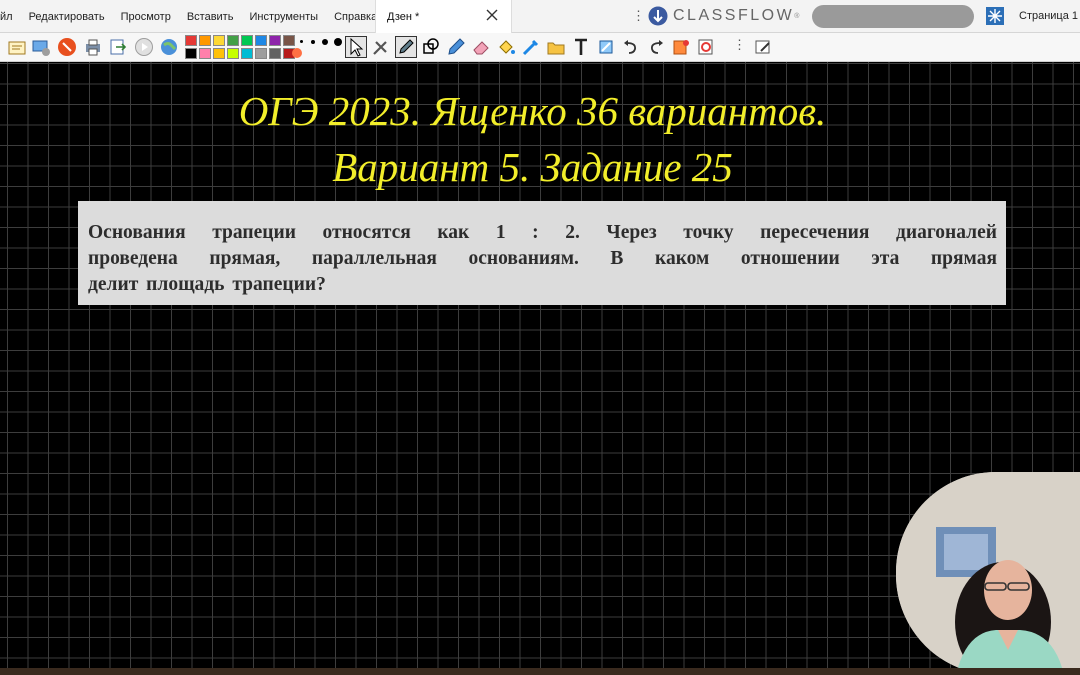  Describe the element at coordinates (995, 16) in the screenshot. I see `apps-grid-icon` at that location.